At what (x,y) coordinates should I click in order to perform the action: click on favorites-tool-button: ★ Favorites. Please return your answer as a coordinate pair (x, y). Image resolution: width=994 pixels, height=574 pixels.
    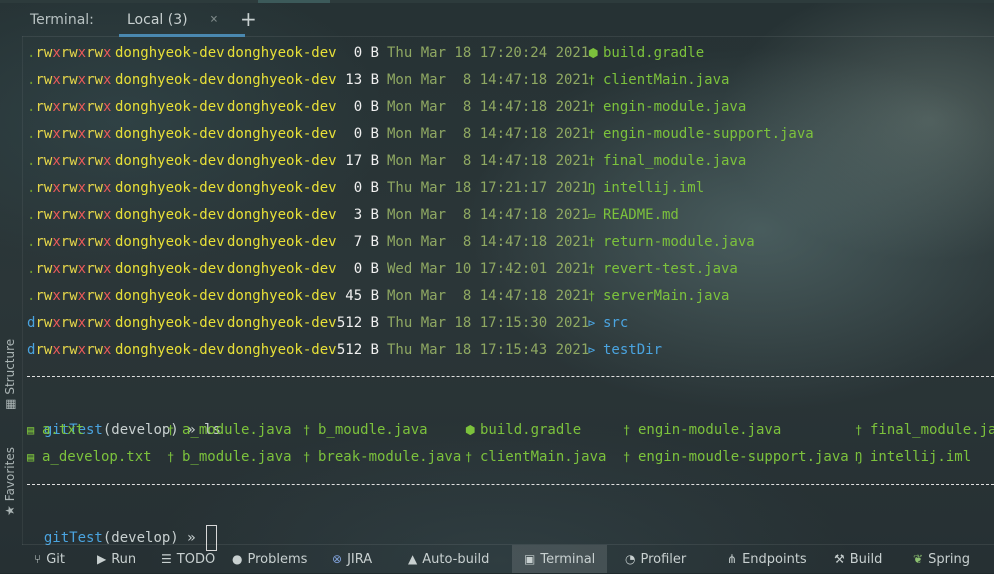
    Looking at the image, I should click on (10, 481).